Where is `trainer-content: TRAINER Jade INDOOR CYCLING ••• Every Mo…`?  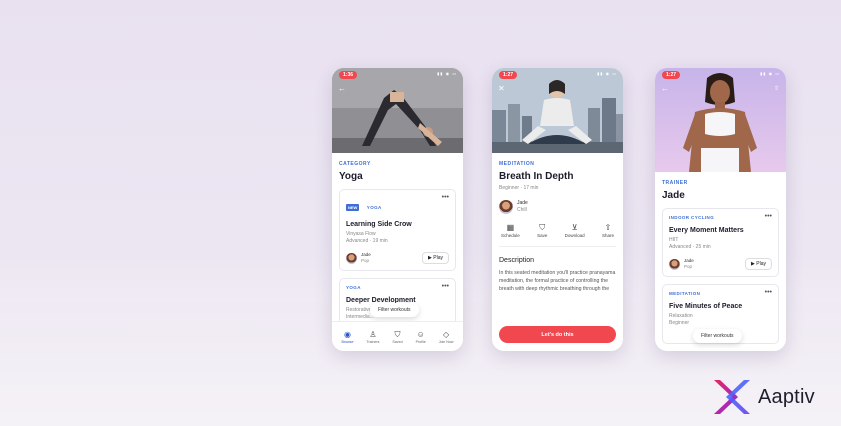
trainer-content: TRAINER Jade INDOOR CYCLING ••• Every Mo… is located at coordinates (720, 258).